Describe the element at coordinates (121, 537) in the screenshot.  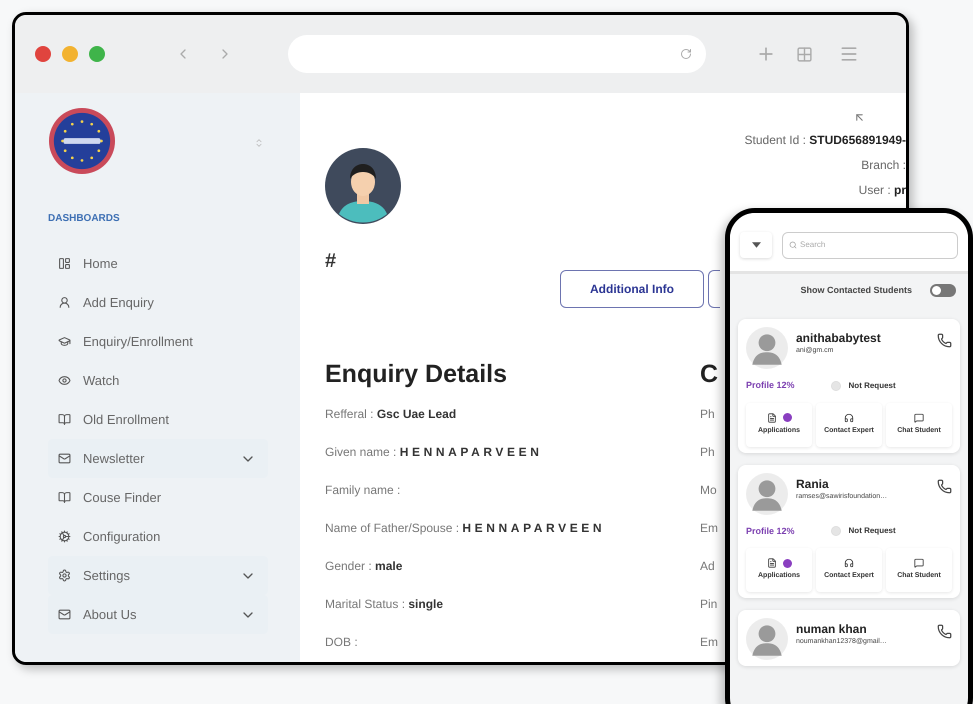
I see `sidebar-label: Configuration` at that location.